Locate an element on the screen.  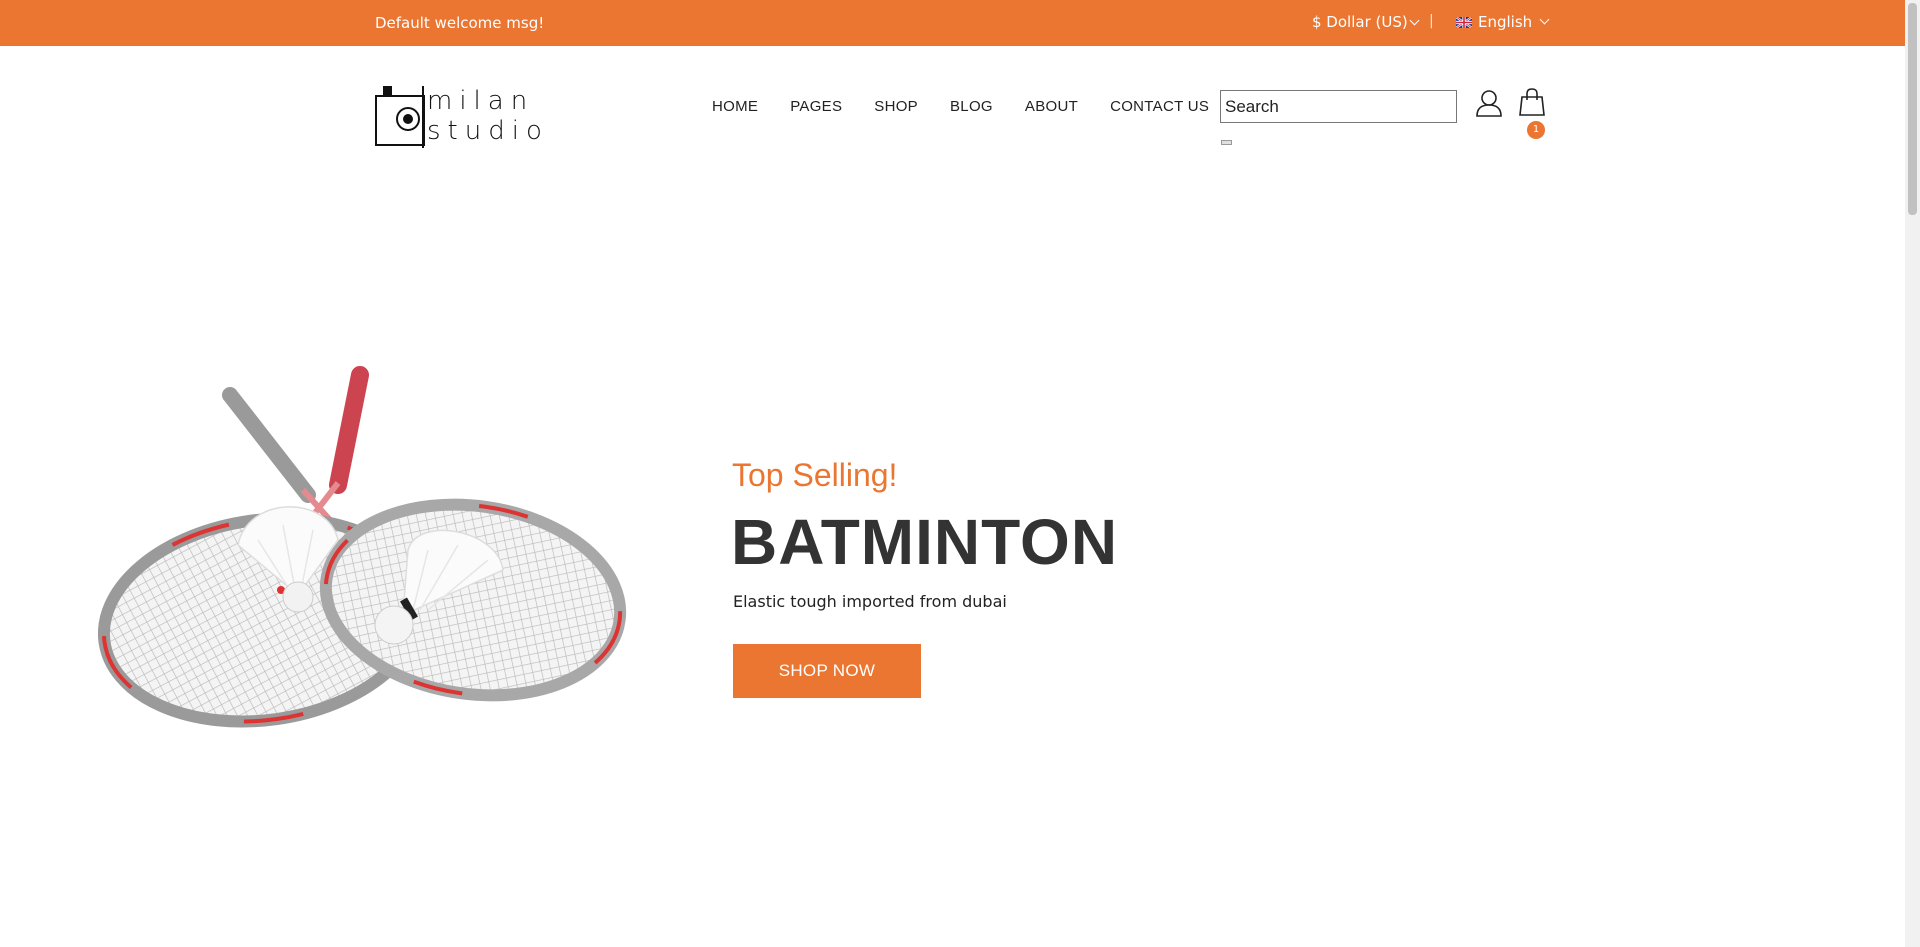
shopping-bag-icon is located at coordinates (1532, 102).